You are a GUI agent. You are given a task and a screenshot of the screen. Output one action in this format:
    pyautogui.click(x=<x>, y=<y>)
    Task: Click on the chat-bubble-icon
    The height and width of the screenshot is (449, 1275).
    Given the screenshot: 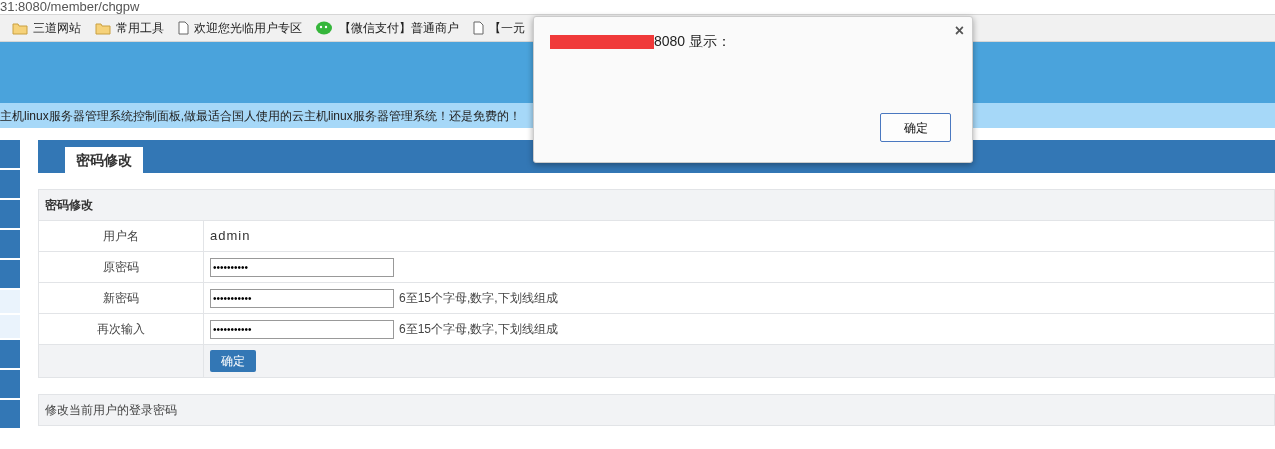 What is the action you would take?
    pyautogui.click(x=325, y=28)
    